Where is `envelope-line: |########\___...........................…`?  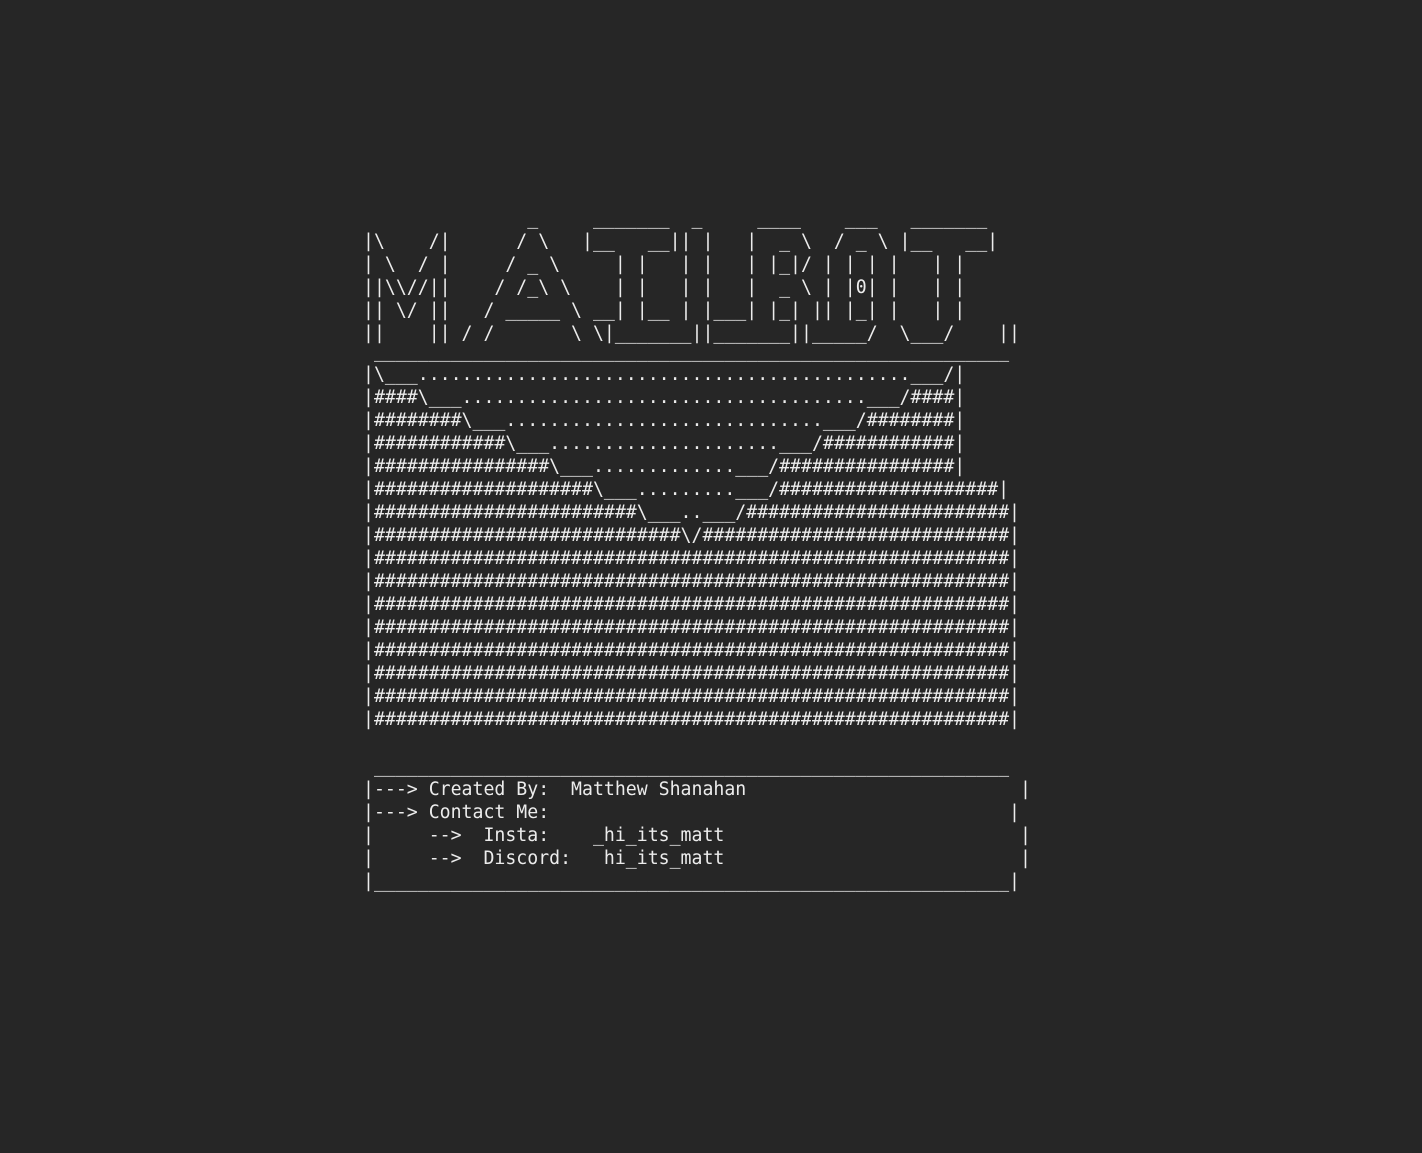 envelope-line: |########\___...........................… is located at coordinates (664, 420).